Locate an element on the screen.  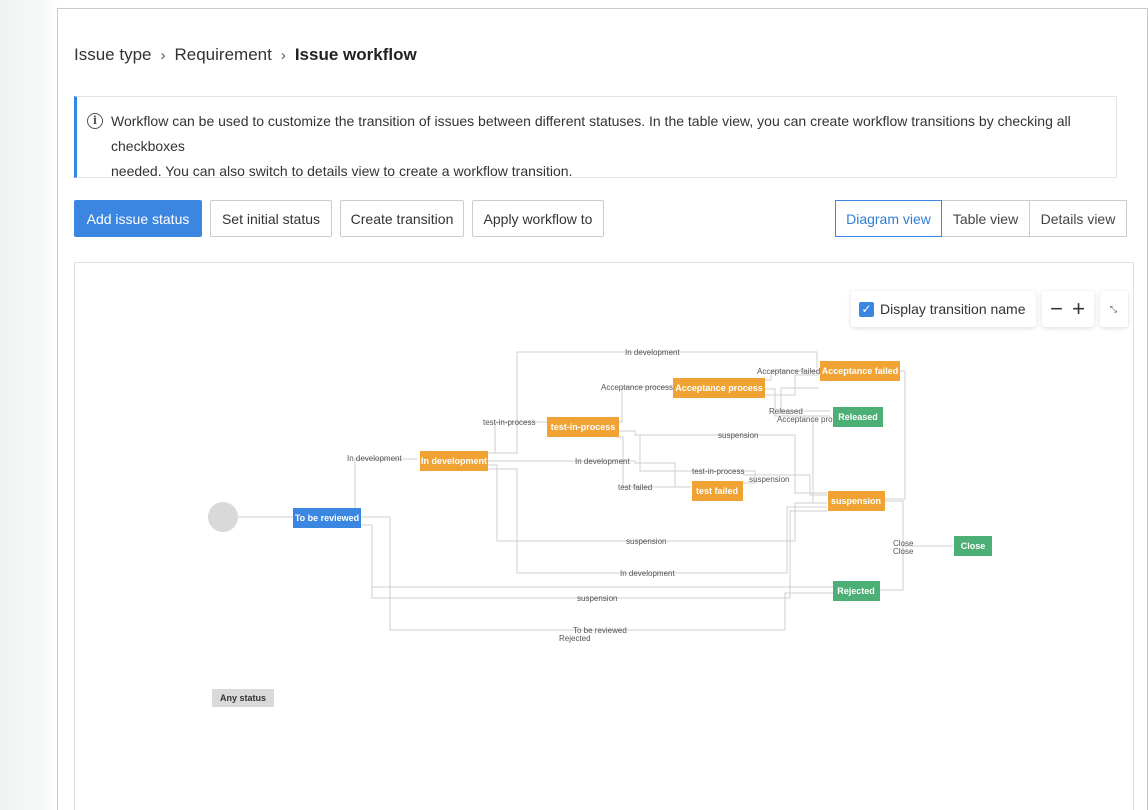
edge-reviewed-suspension is located at coordinates (591, 554).